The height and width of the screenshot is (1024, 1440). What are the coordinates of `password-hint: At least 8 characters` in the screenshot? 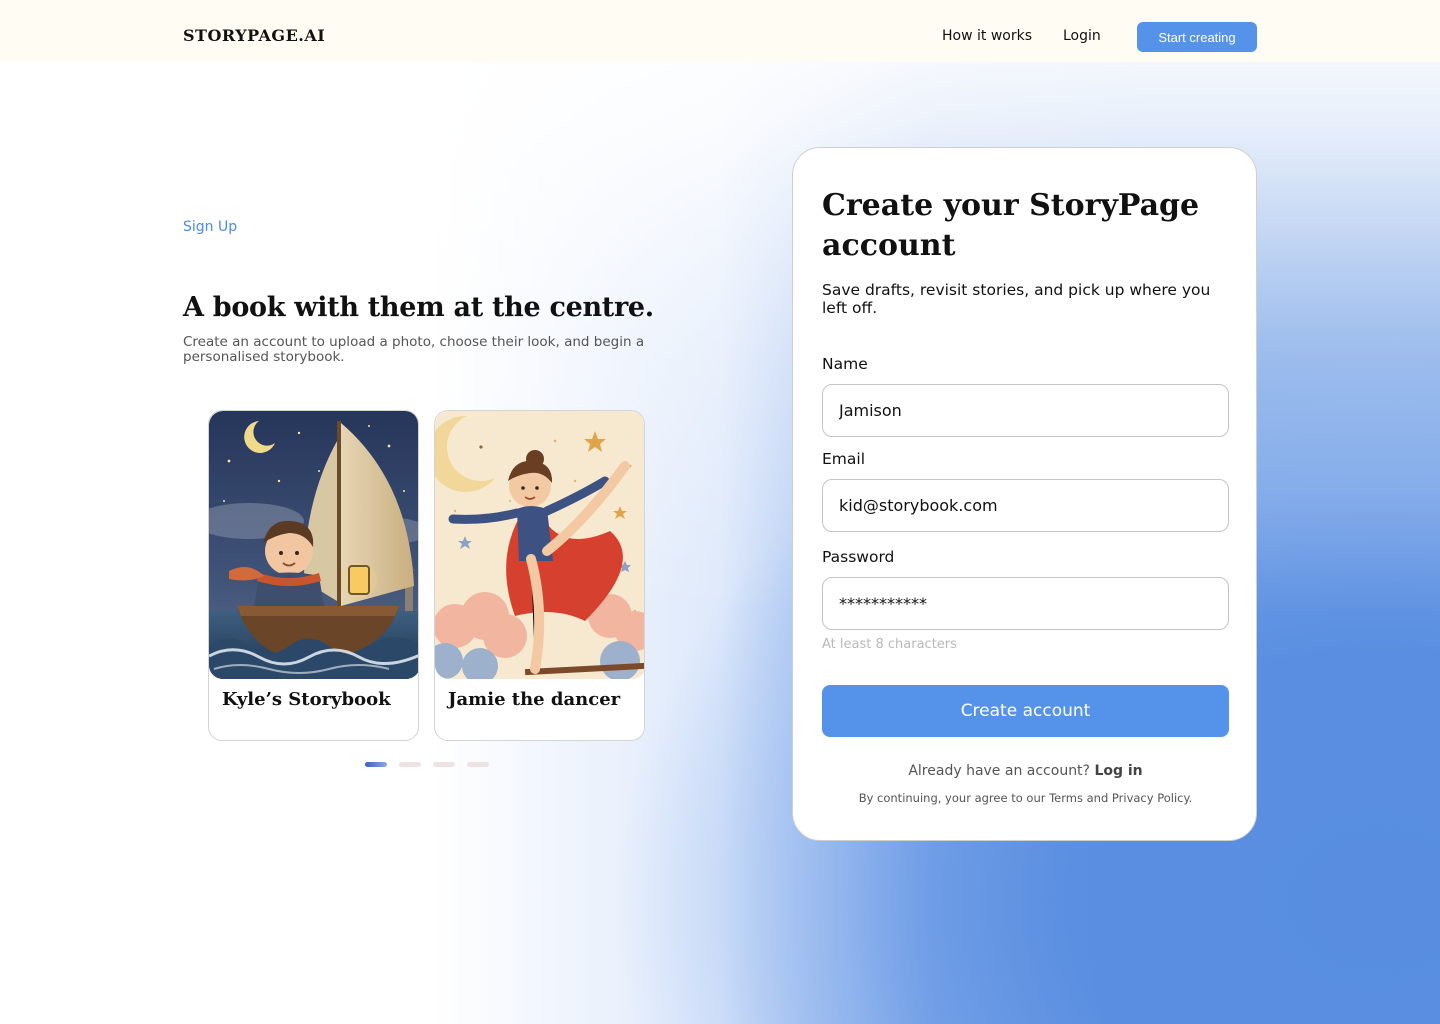 It's located at (889, 644).